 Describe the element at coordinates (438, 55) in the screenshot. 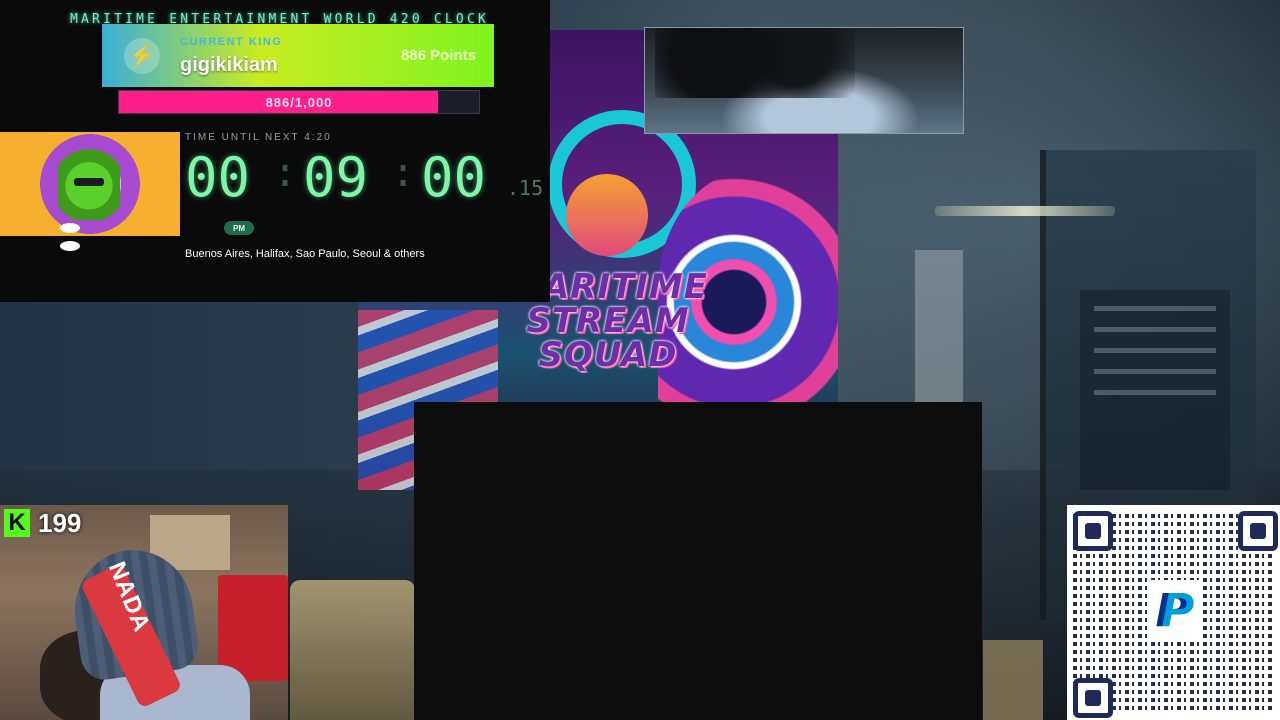

I see `king-points: 886 Points` at that location.